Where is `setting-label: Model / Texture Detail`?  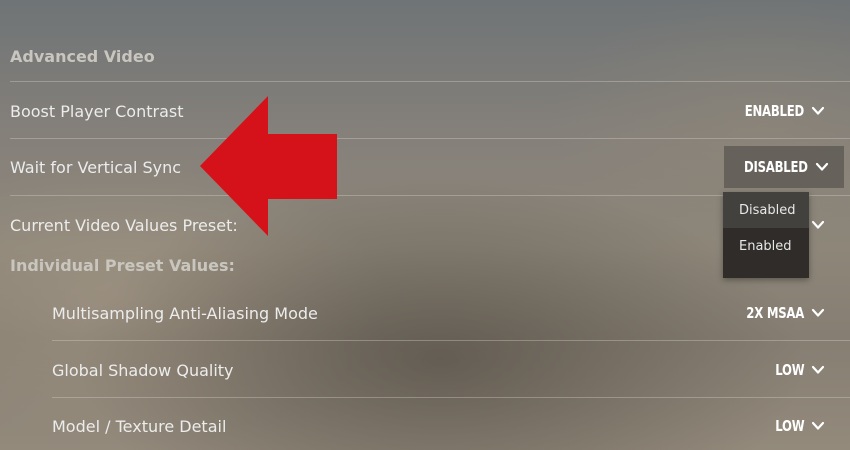
setting-label: Model / Texture Detail is located at coordinates (139, 426).